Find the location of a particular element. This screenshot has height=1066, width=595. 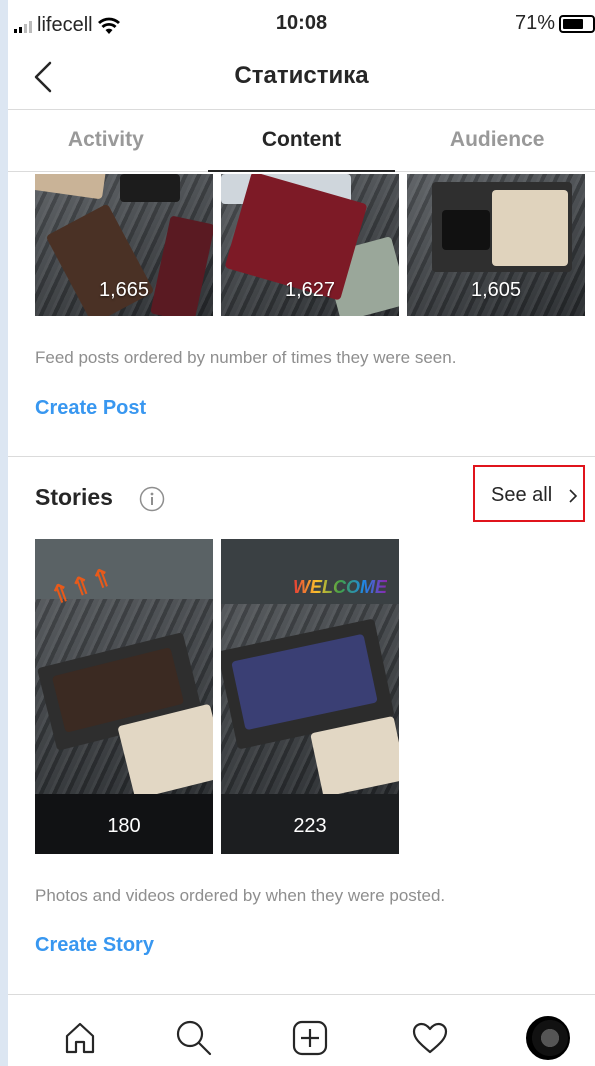

page-title: Статистика is located at coordinates (301, 75).